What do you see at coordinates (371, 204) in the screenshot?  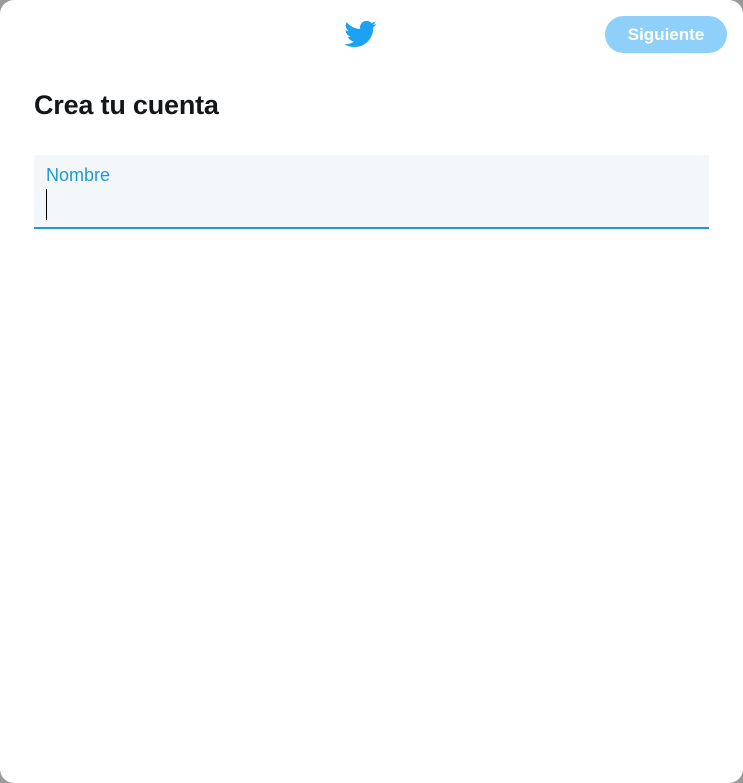 I see `name-input` at bounding box center [371, 204].